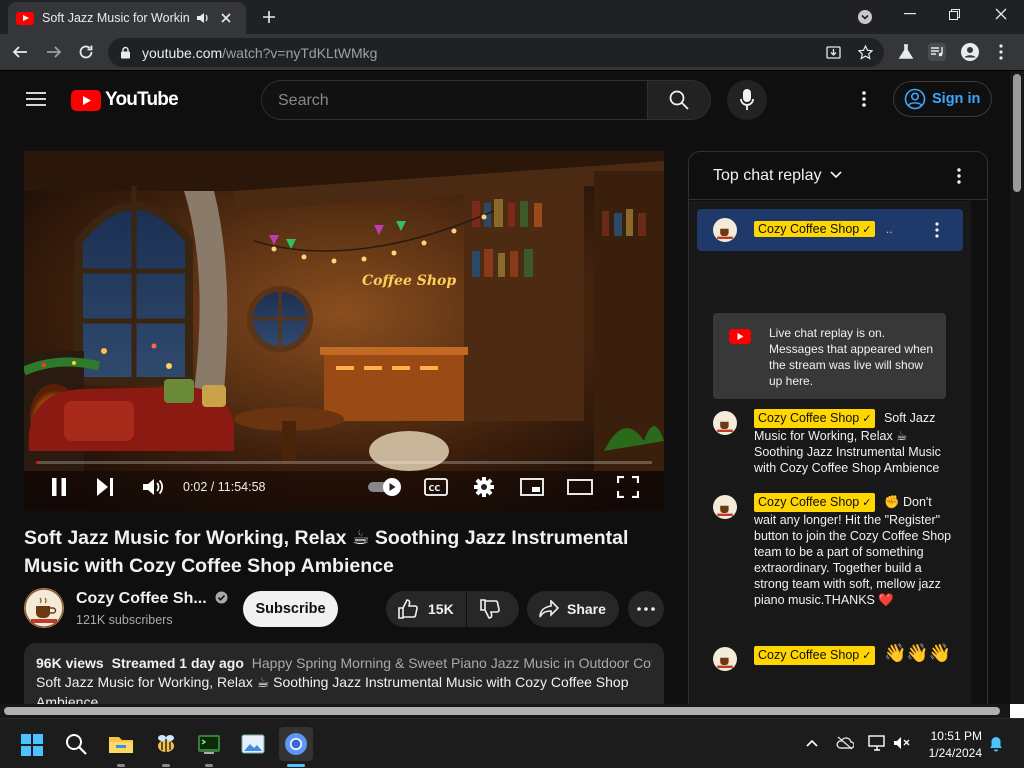 Image resolution: width=1024 pixels, height=768 pixels. I want to click on chat-message-body: Cozy Coffee Shop ✓ 👋👋👋, so click(854, 654).